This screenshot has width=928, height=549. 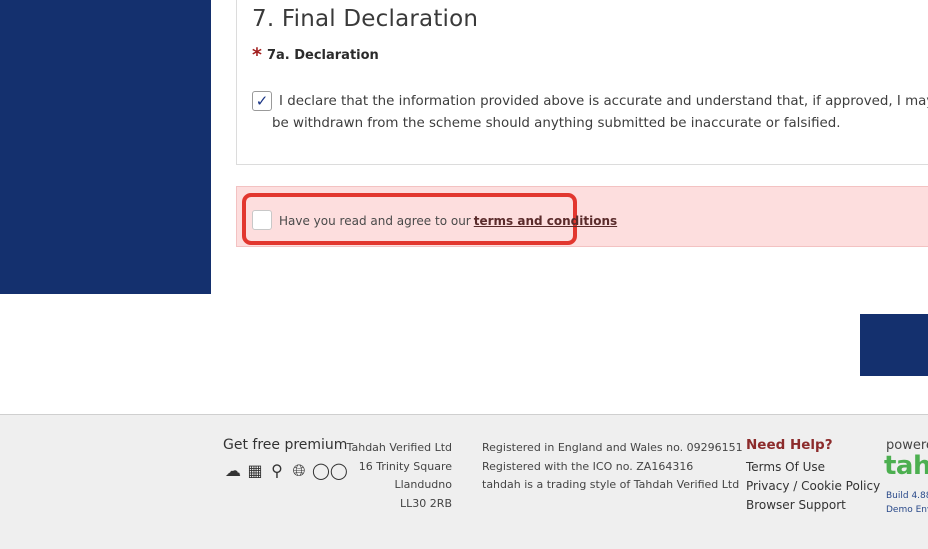 I want to click on browser-support-link: Browser Support, so click(x=813, y=505).